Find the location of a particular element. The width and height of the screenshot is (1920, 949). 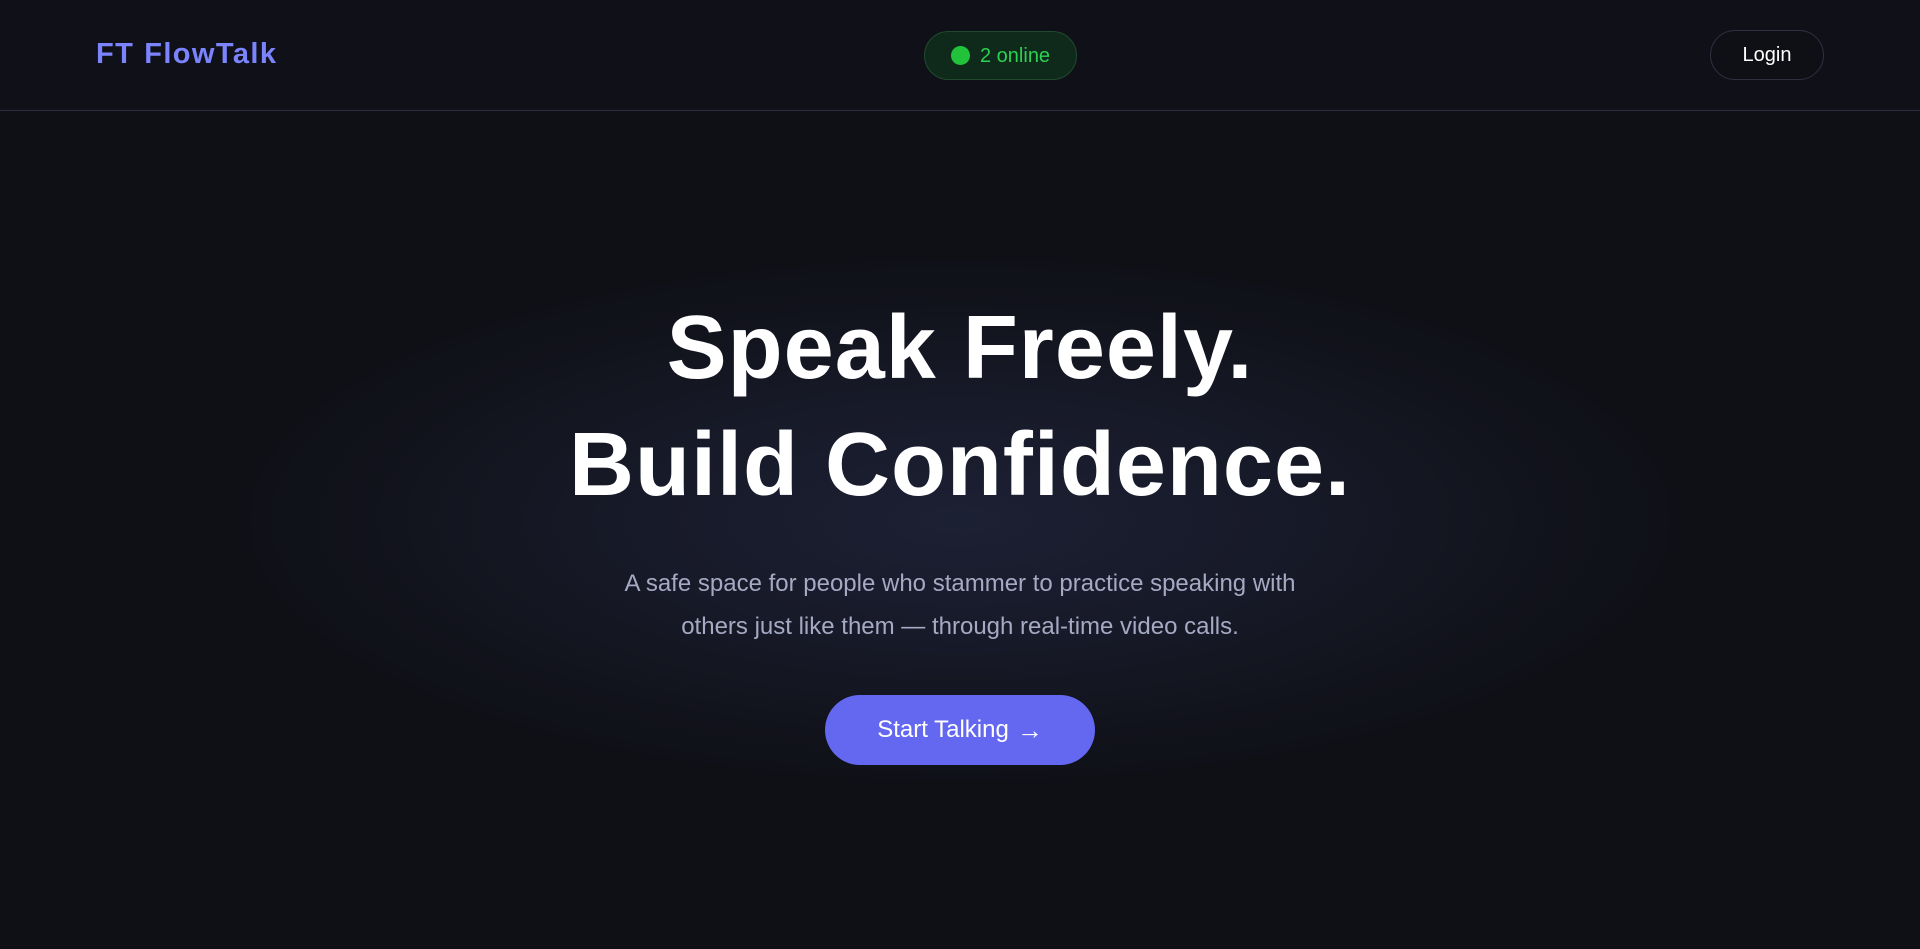

online-status-badge: 2 online is located at coordinates (1000, 55).